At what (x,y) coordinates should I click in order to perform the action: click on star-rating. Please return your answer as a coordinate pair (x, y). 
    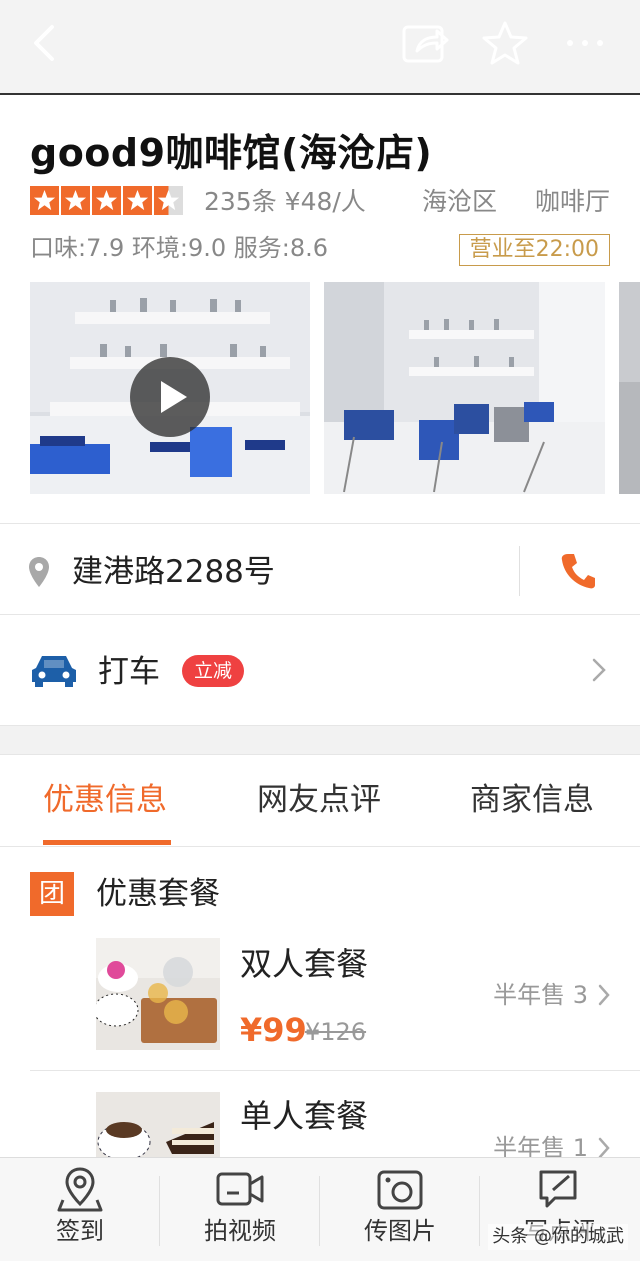
    Looking at the image, I should click on (106, 201).